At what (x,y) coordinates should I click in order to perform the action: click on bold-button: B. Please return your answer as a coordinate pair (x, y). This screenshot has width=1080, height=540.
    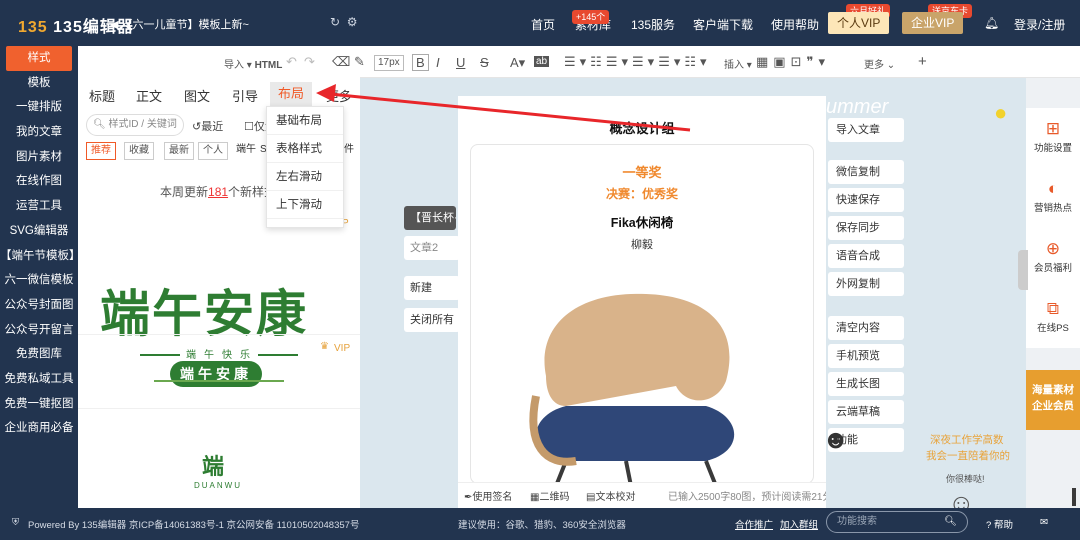
    Looking at the image, I should click on (420, 62).